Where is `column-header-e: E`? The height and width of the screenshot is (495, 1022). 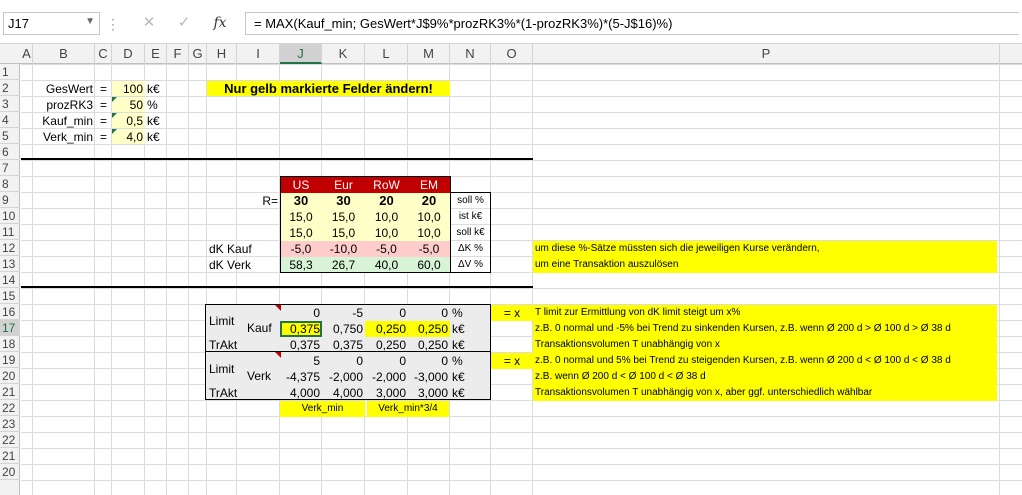
column-header-e: E is located at coordinates (156, 54).